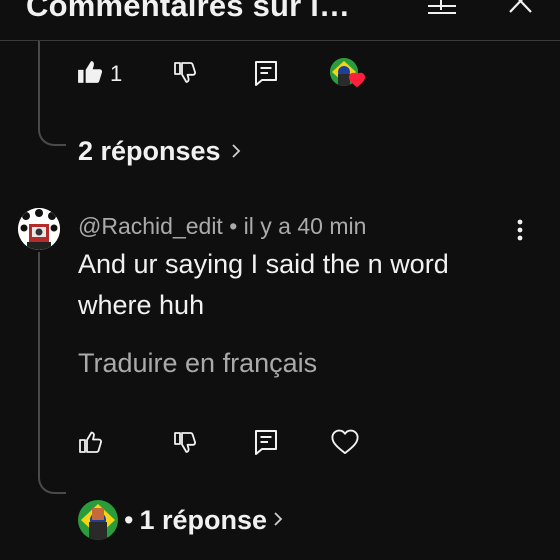 Image resolution: width=560 pixels, height=560 pixels. I want to click on like-count: 1, so click(116, 73).